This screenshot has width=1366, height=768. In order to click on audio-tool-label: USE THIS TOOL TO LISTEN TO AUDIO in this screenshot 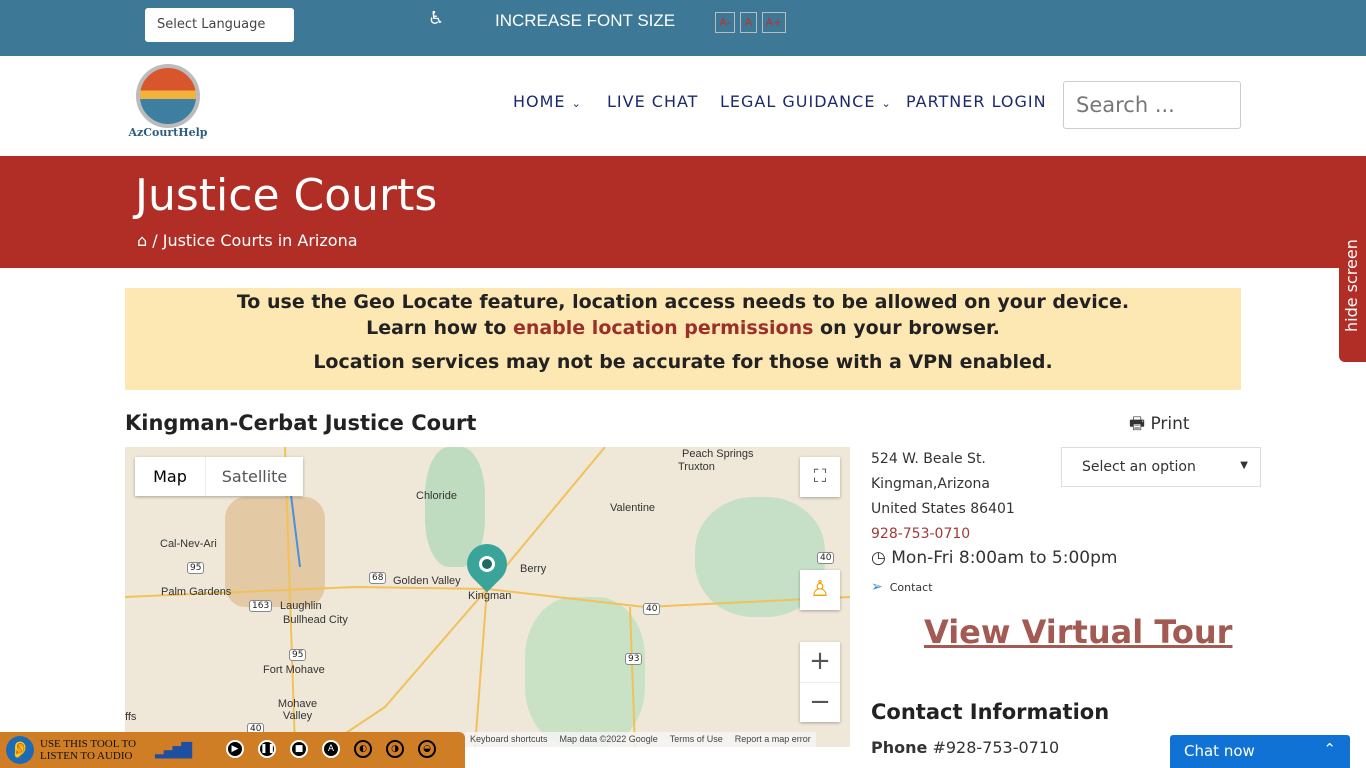, I will do `click(88, 750)`.